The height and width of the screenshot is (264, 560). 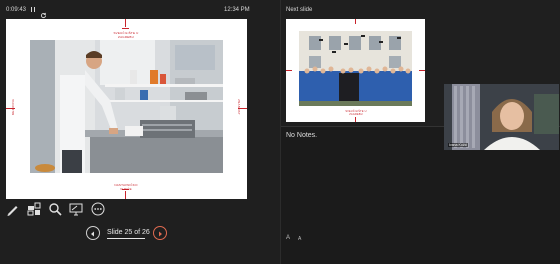 I want to click on decrease-font-button: A, so click(x=299, y=239).